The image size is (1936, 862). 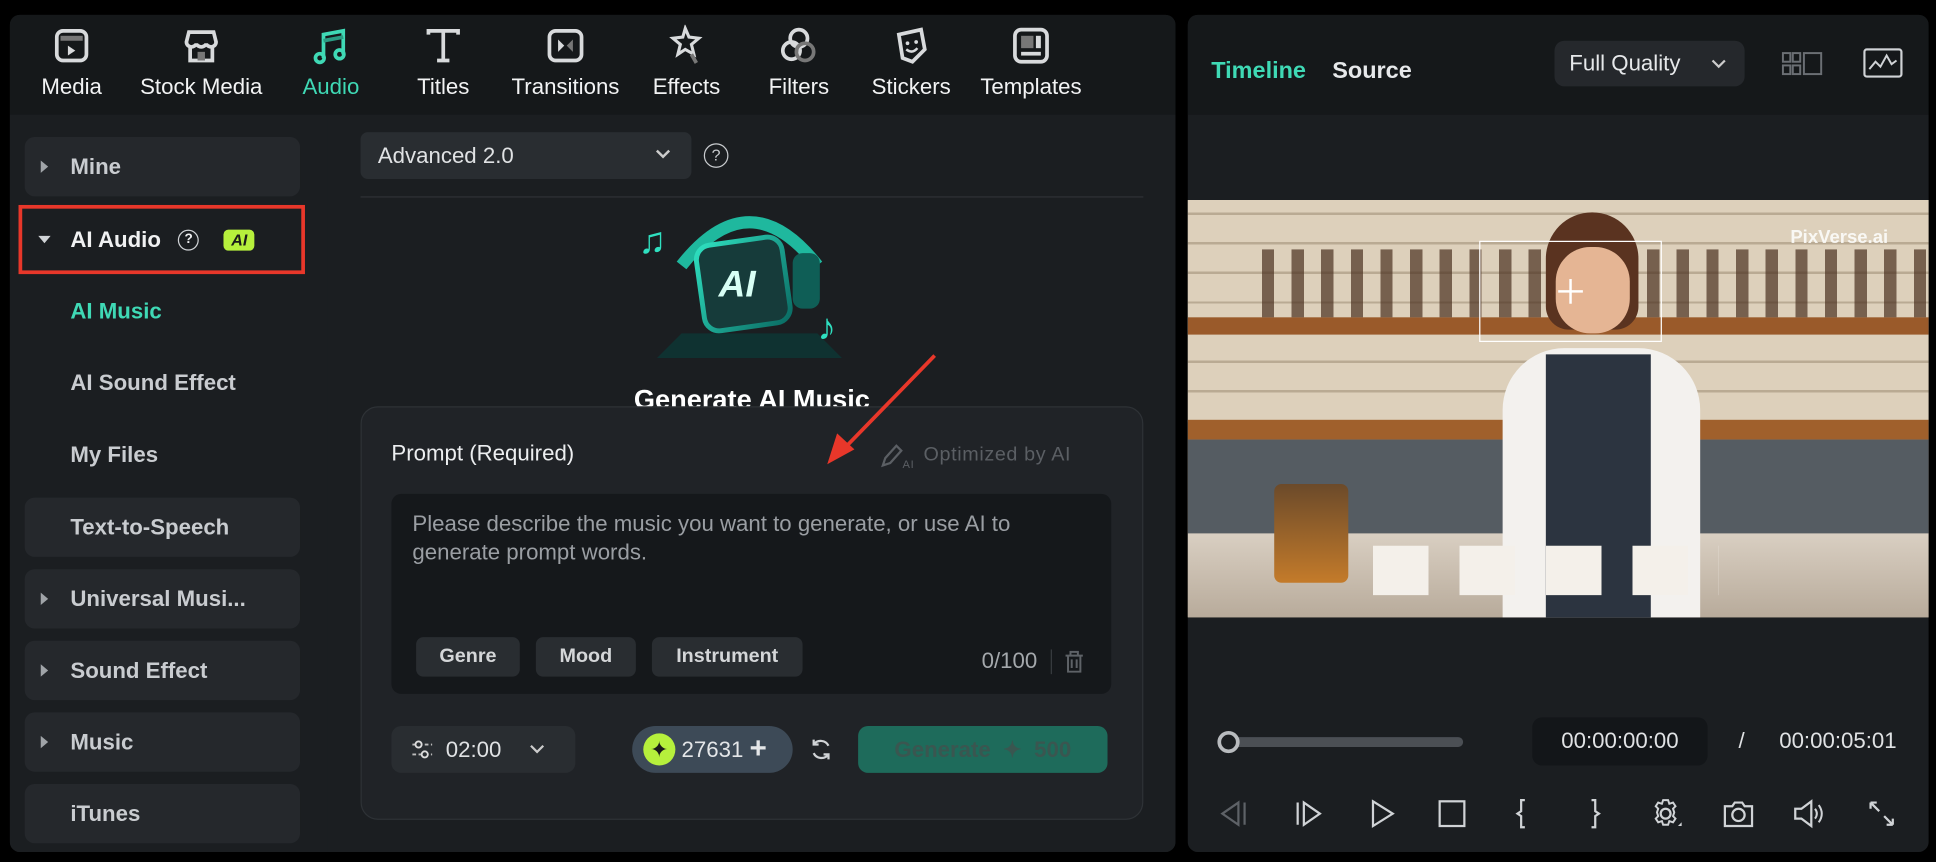 I want to click on refresh-icon, so click(x=821, y=749).